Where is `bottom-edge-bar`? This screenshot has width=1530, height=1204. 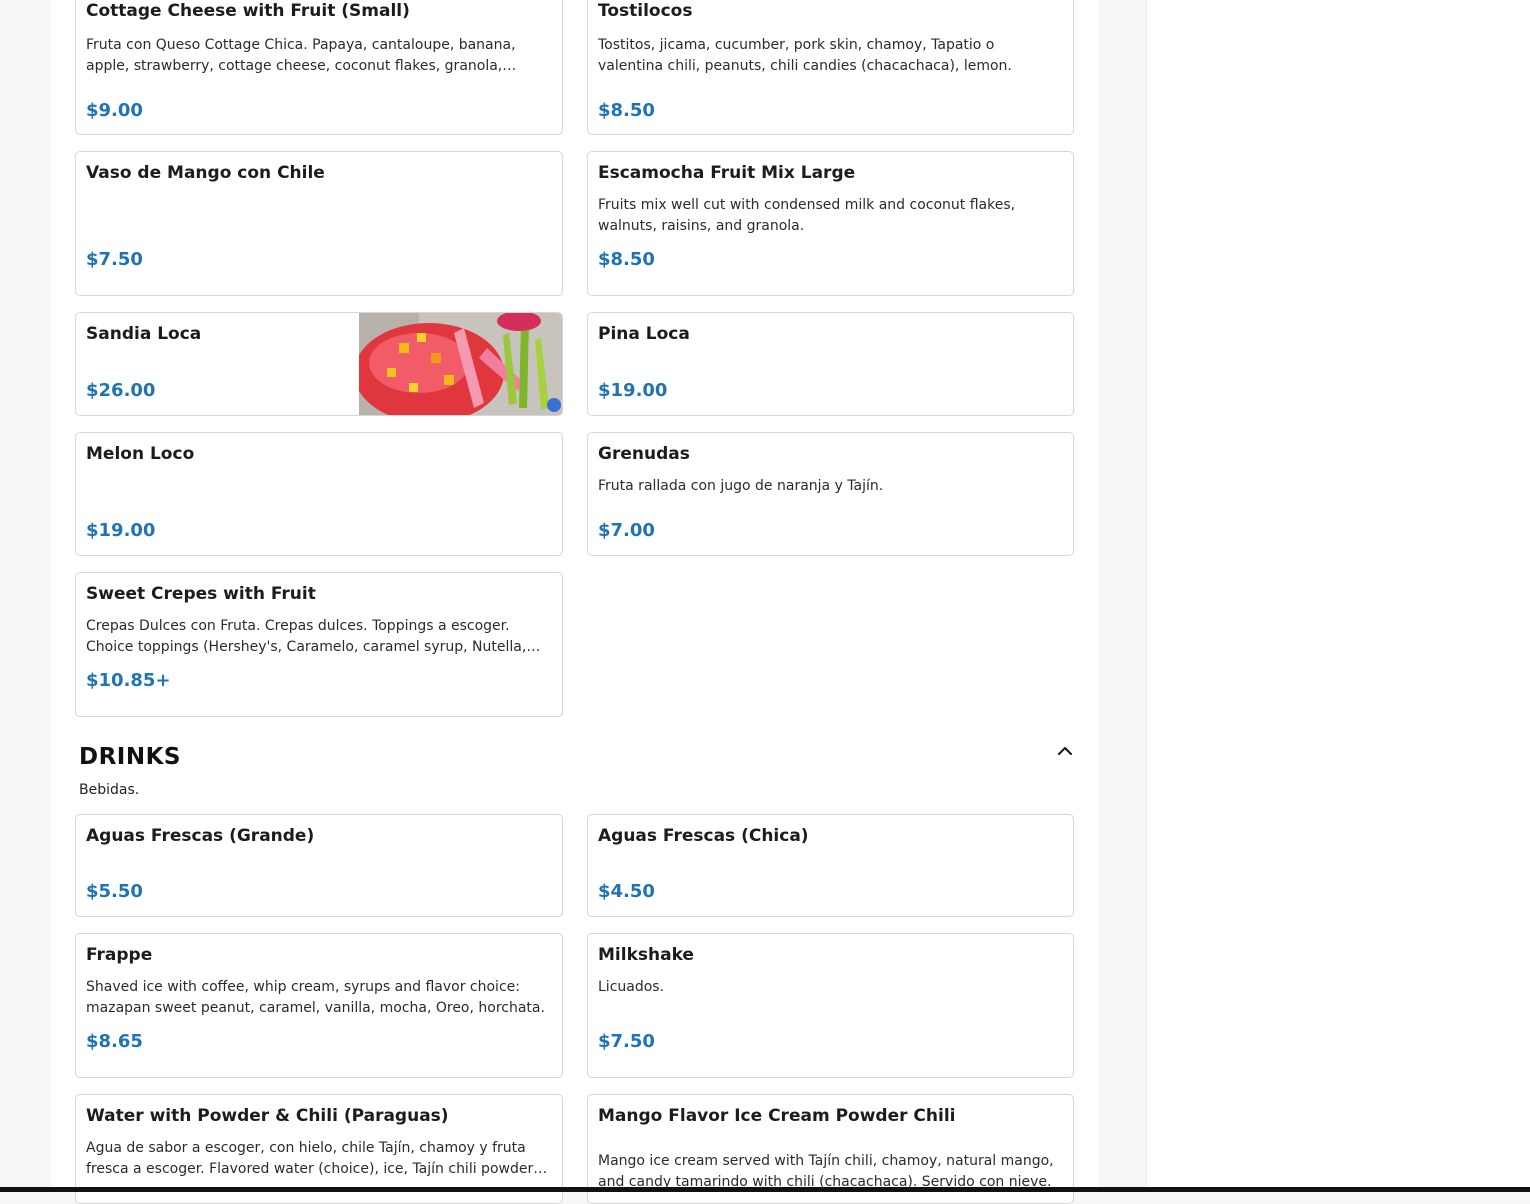 bottom-edge-bar is located at coordinates (765, 1189).